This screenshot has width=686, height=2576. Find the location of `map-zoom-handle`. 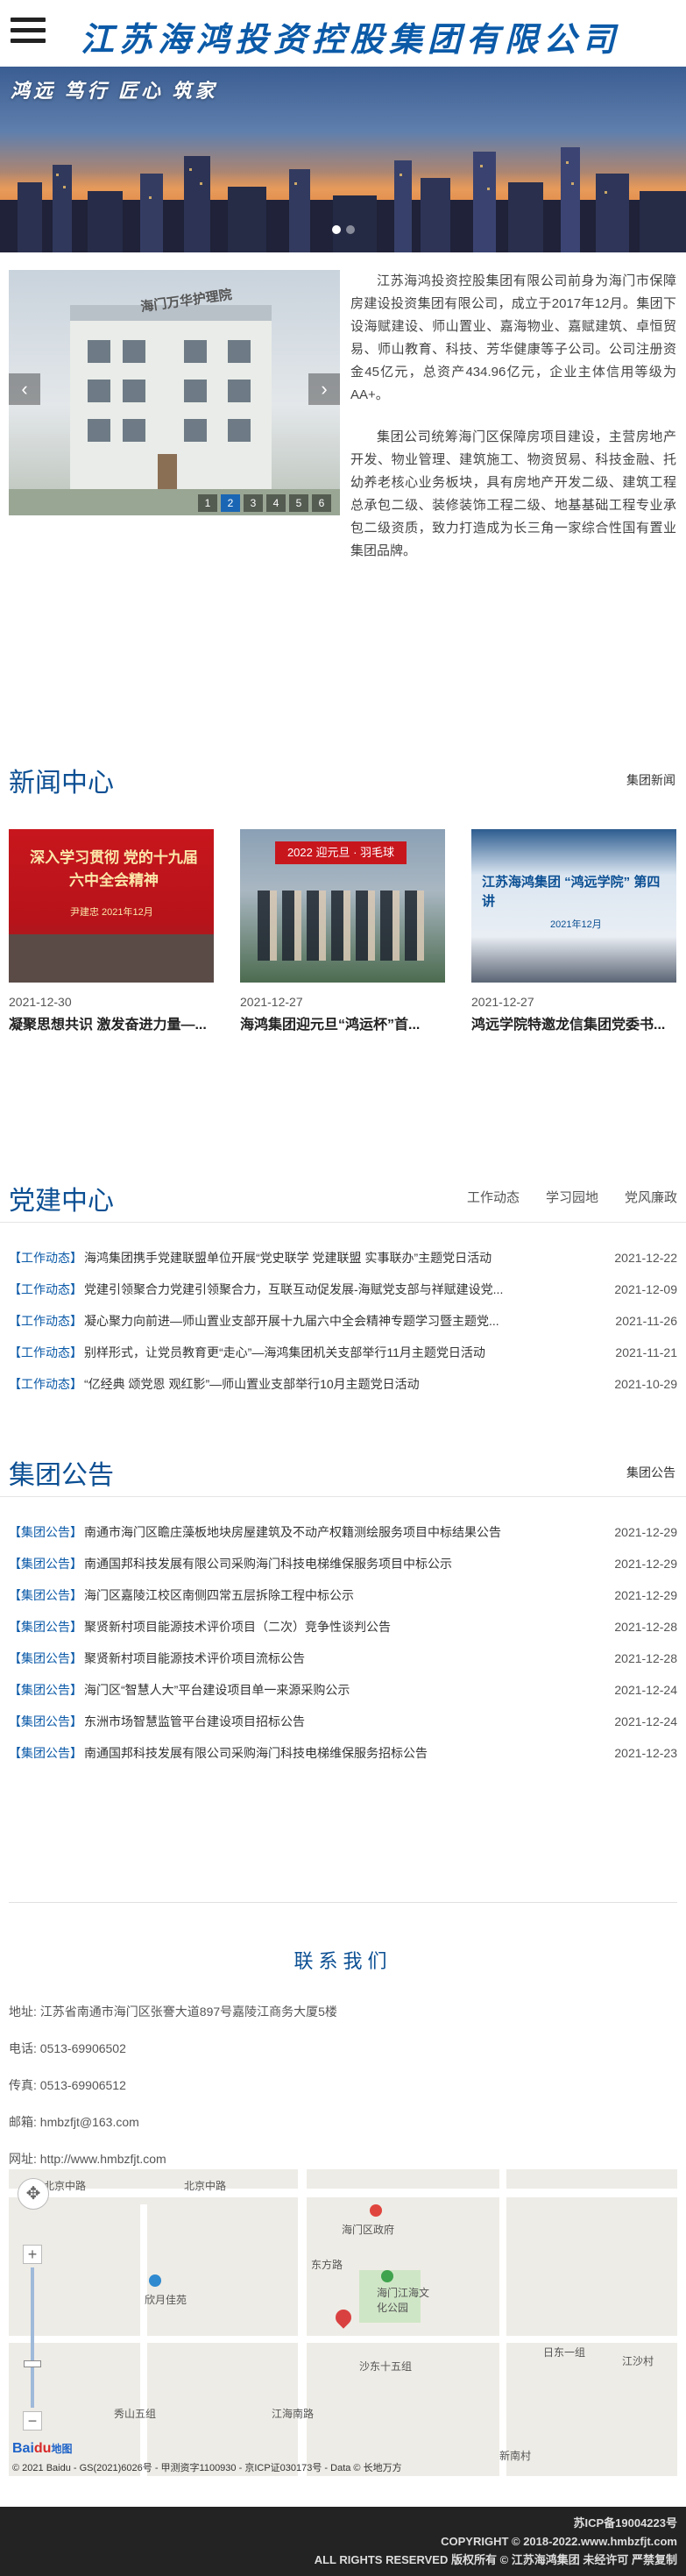

map-zoom-handle is located at coordinates (33, 2363).